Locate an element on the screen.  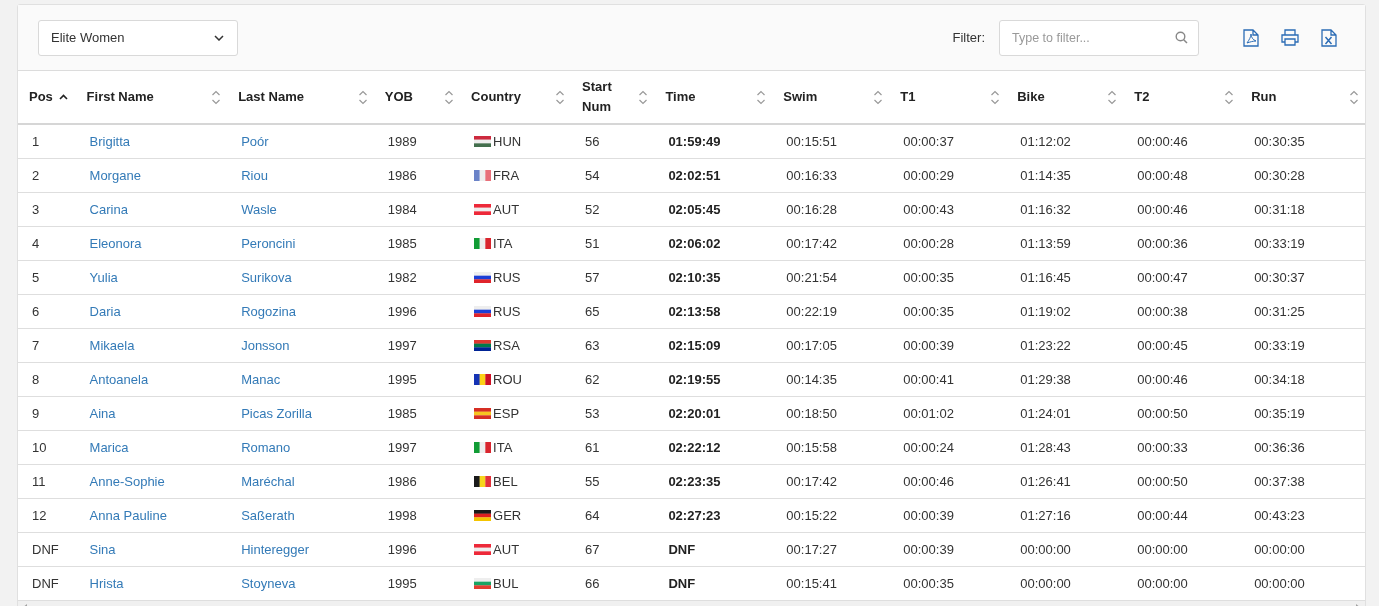
first-name-link: Daria is located at coordinates (105, 311).